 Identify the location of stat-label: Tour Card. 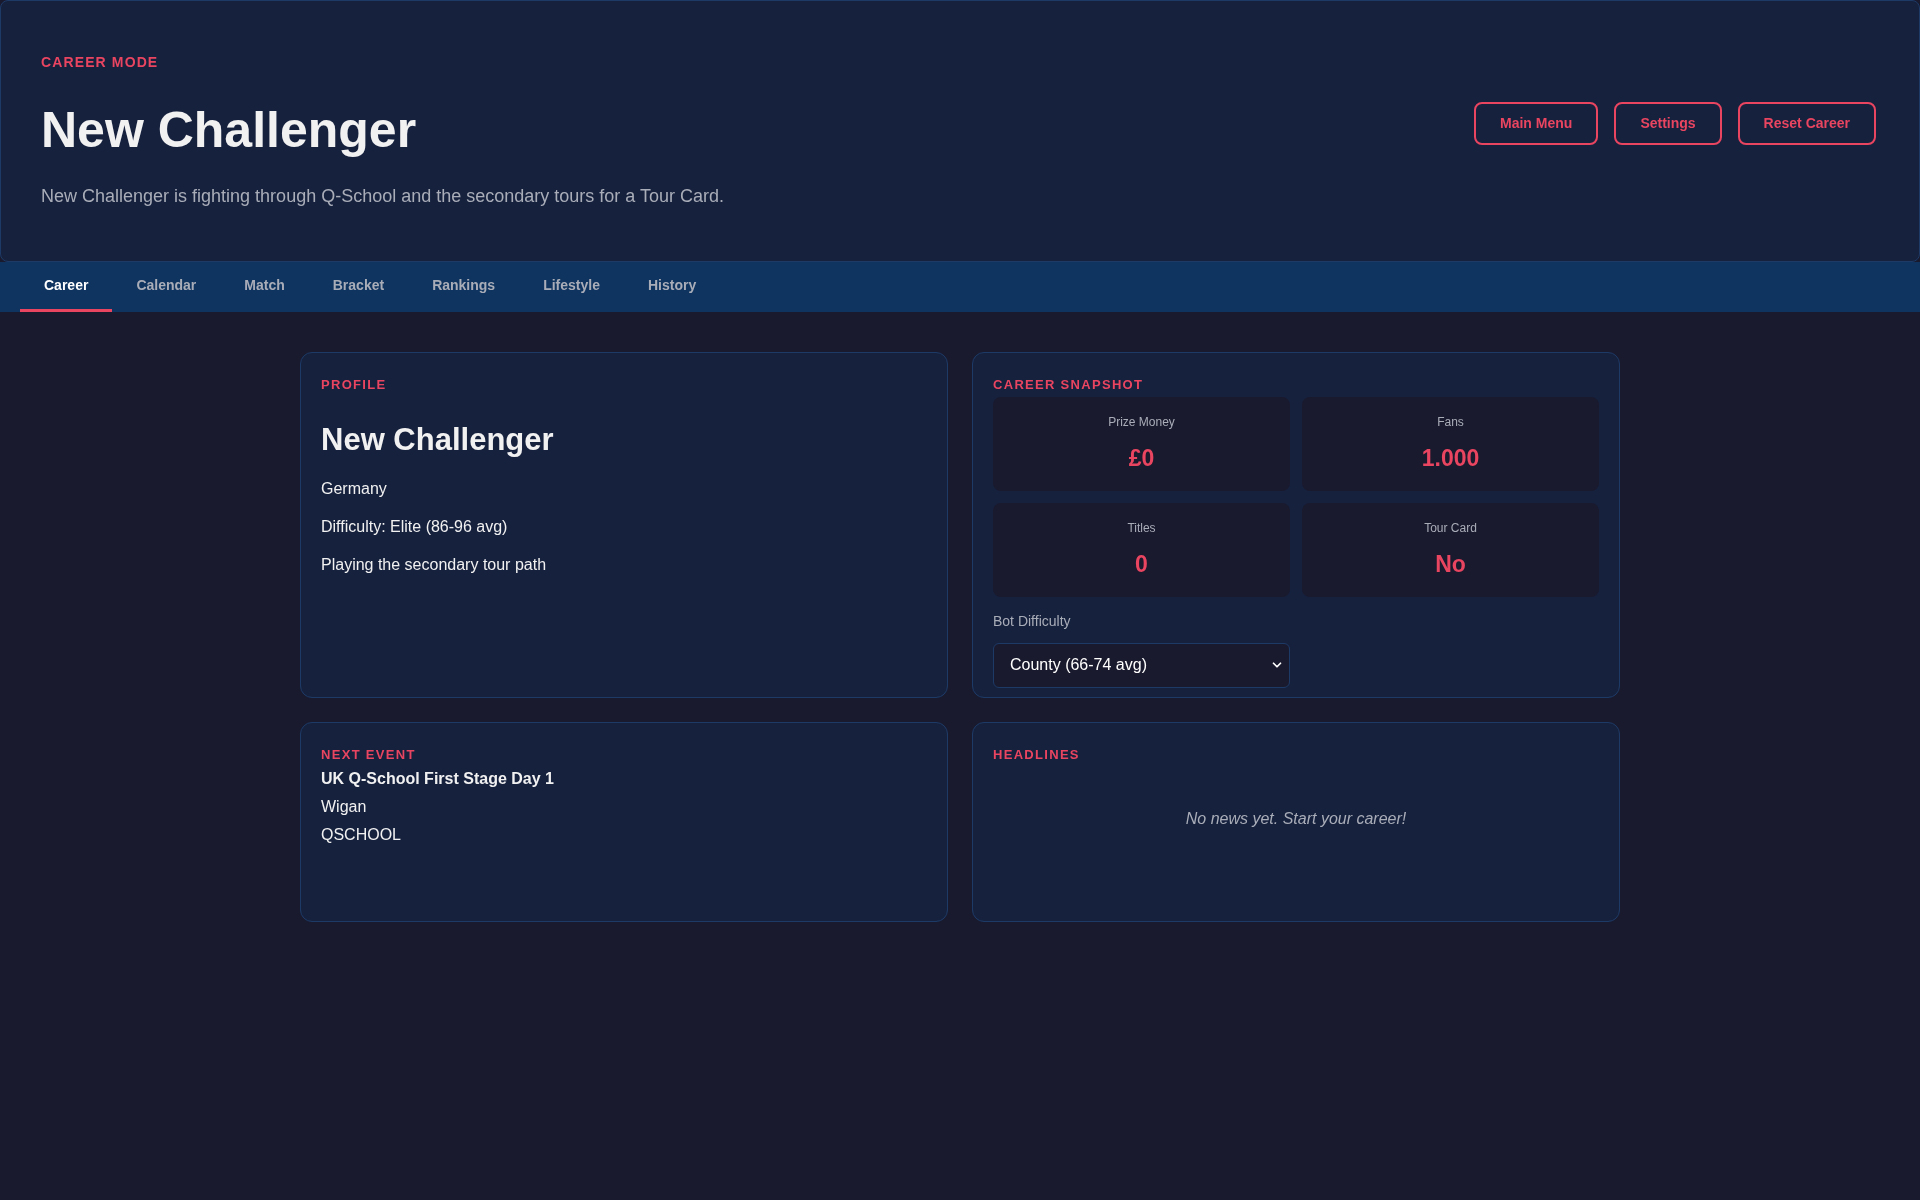
(1450, 528).